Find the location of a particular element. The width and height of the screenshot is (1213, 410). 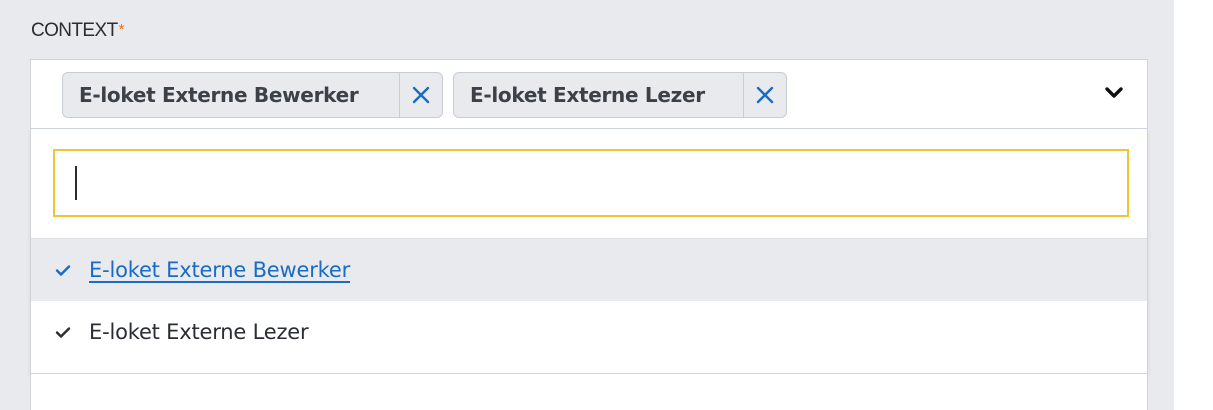

search-input is located at coordinates (591, 183).